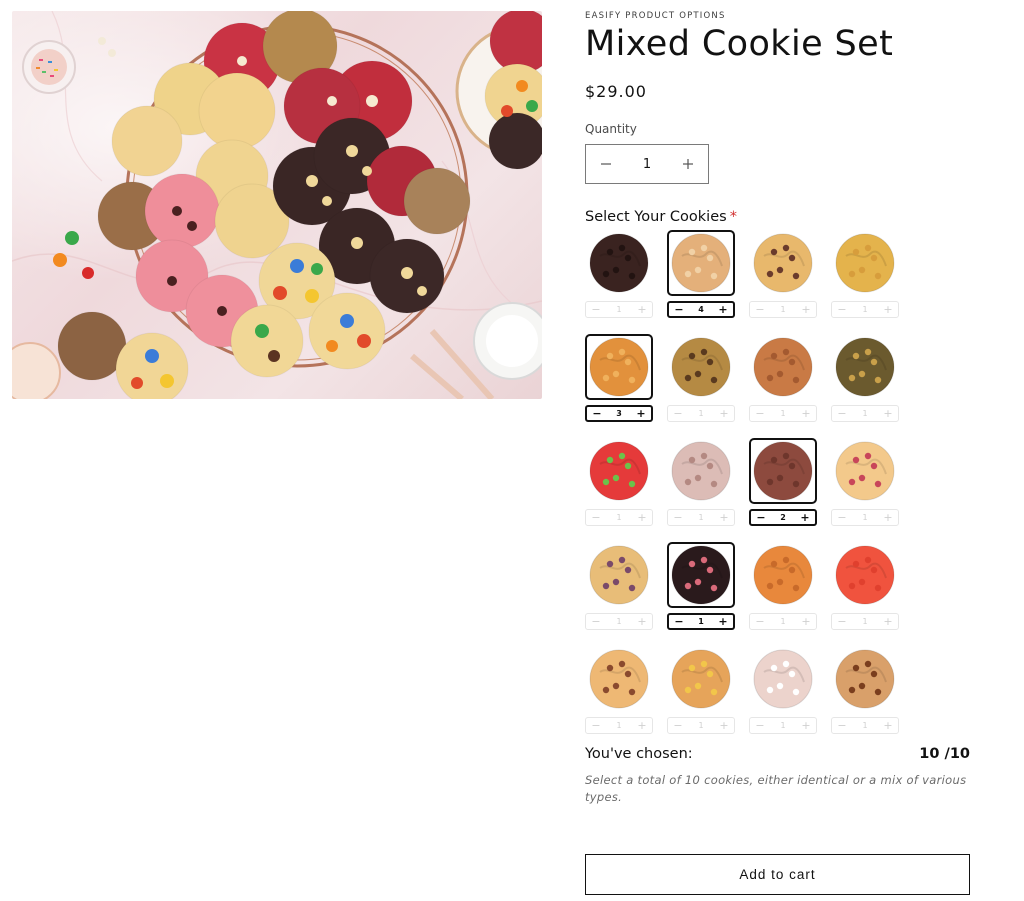 Image resolution: width=1024 pixels, height=901 pixels. Describe the element at coordinates (777, 874) in the screenshot. I see `add-to-cart-button: Add to cart` at that location.